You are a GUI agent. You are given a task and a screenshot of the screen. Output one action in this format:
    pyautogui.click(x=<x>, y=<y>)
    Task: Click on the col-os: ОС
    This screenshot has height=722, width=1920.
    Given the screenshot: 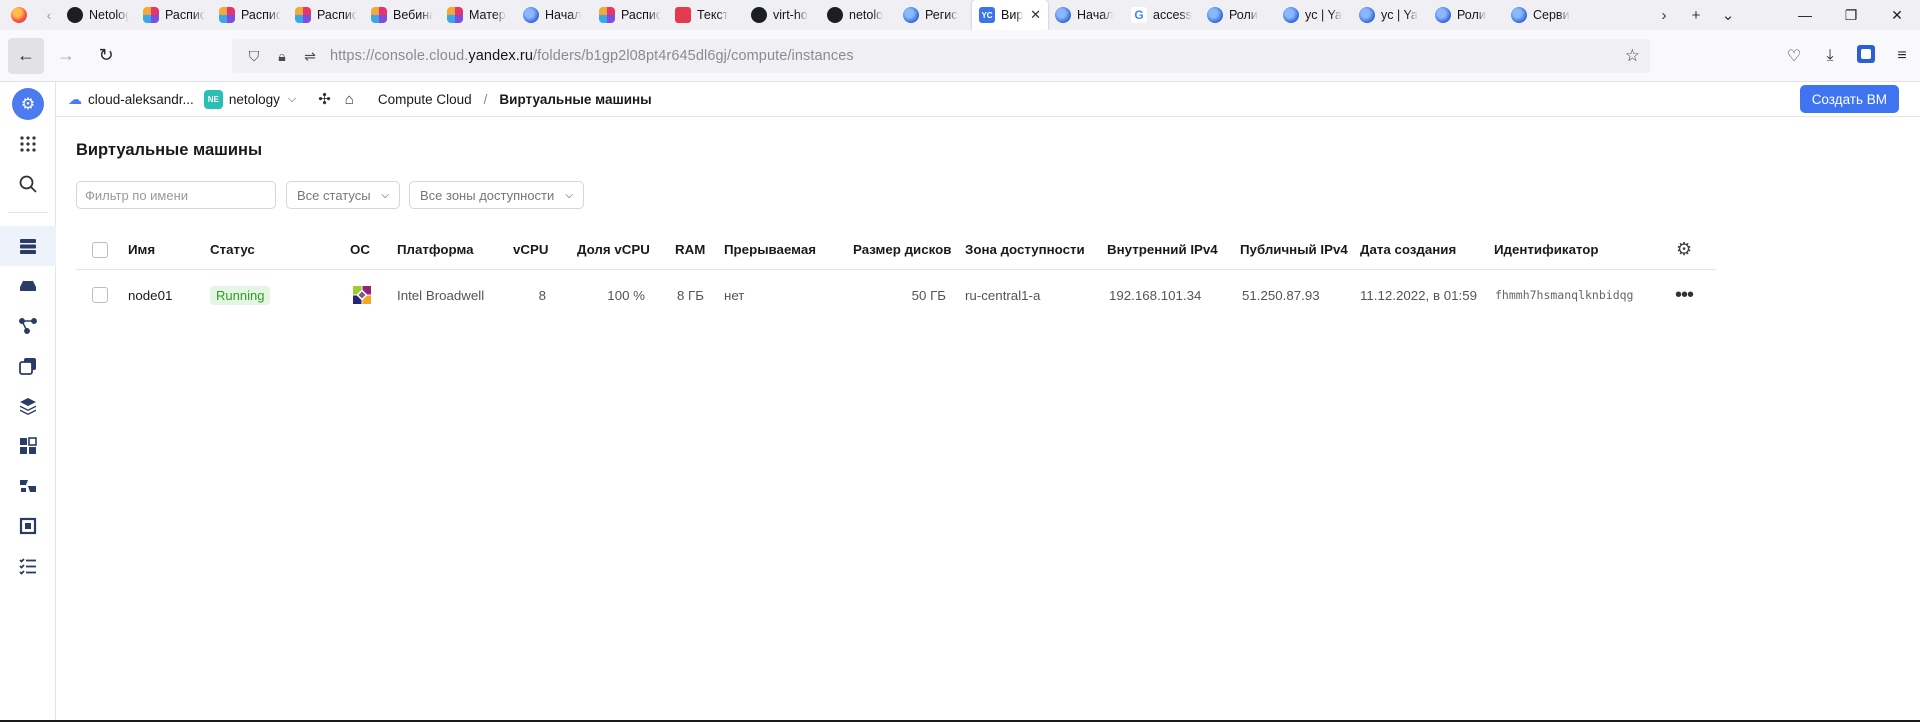 What is the action you would take?
    pyautogui.click(x=360, y=249)
    